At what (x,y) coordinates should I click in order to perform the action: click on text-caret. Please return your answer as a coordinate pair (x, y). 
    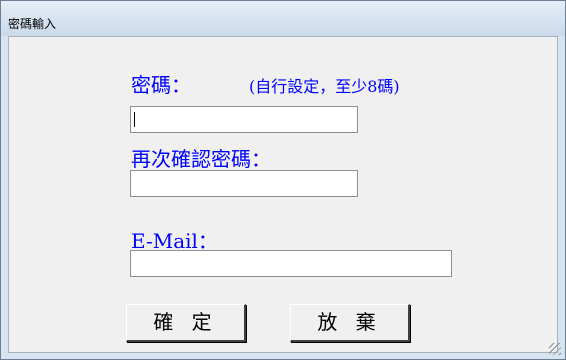
    Looking at the image, I should click on (134, 119).